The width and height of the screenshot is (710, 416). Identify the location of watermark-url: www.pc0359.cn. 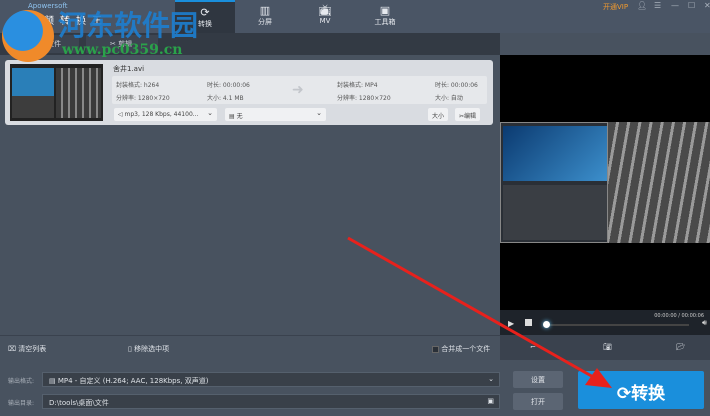
(122, 50).